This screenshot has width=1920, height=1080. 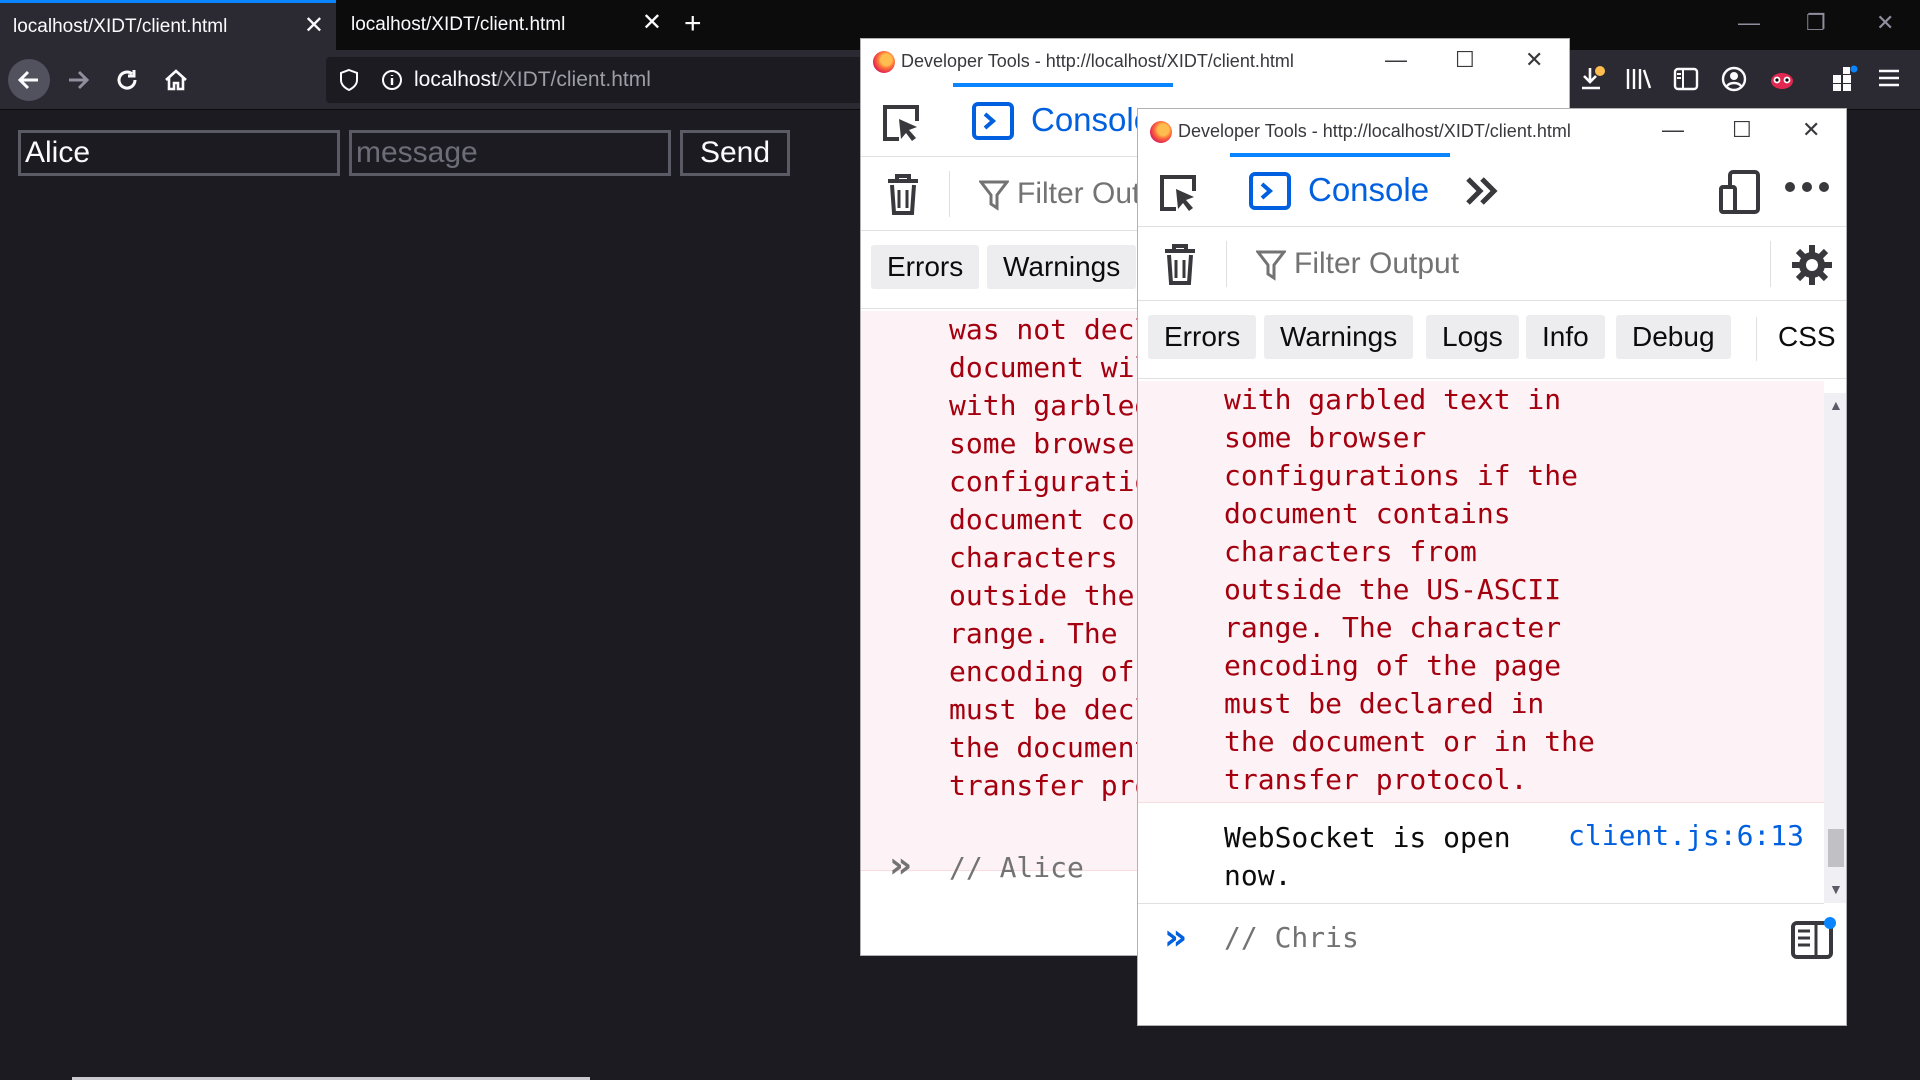 What do you see at coordinates (392, 82) in the screenshot?
I see `info-icon` at bounding box center [392, 82].